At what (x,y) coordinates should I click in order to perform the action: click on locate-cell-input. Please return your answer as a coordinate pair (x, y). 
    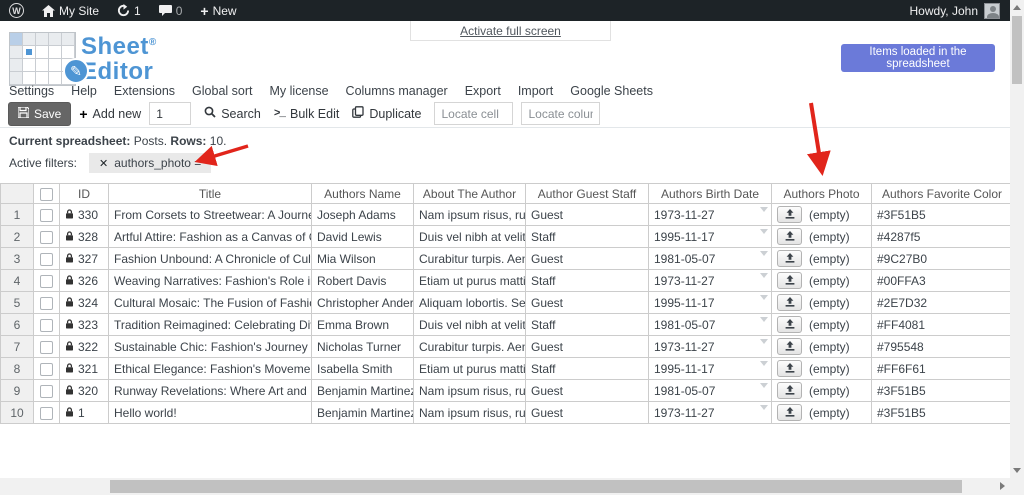
    Looking at the image, I should click on (474, 113).